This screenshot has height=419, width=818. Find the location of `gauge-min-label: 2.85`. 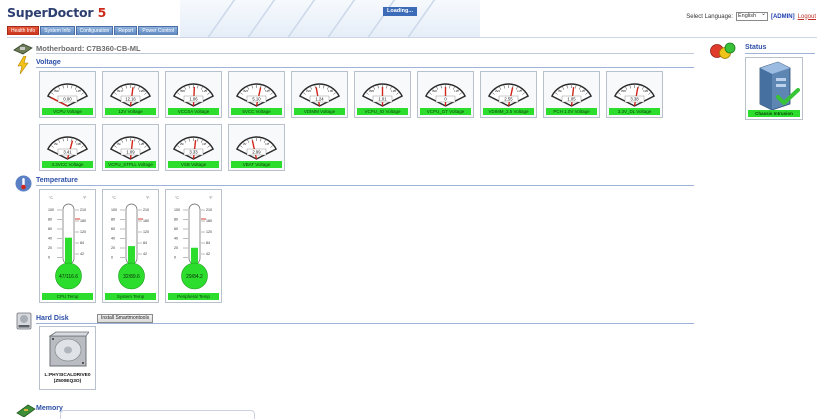

gauge-min-label: 2.85 is located at coordinates (624, 91).